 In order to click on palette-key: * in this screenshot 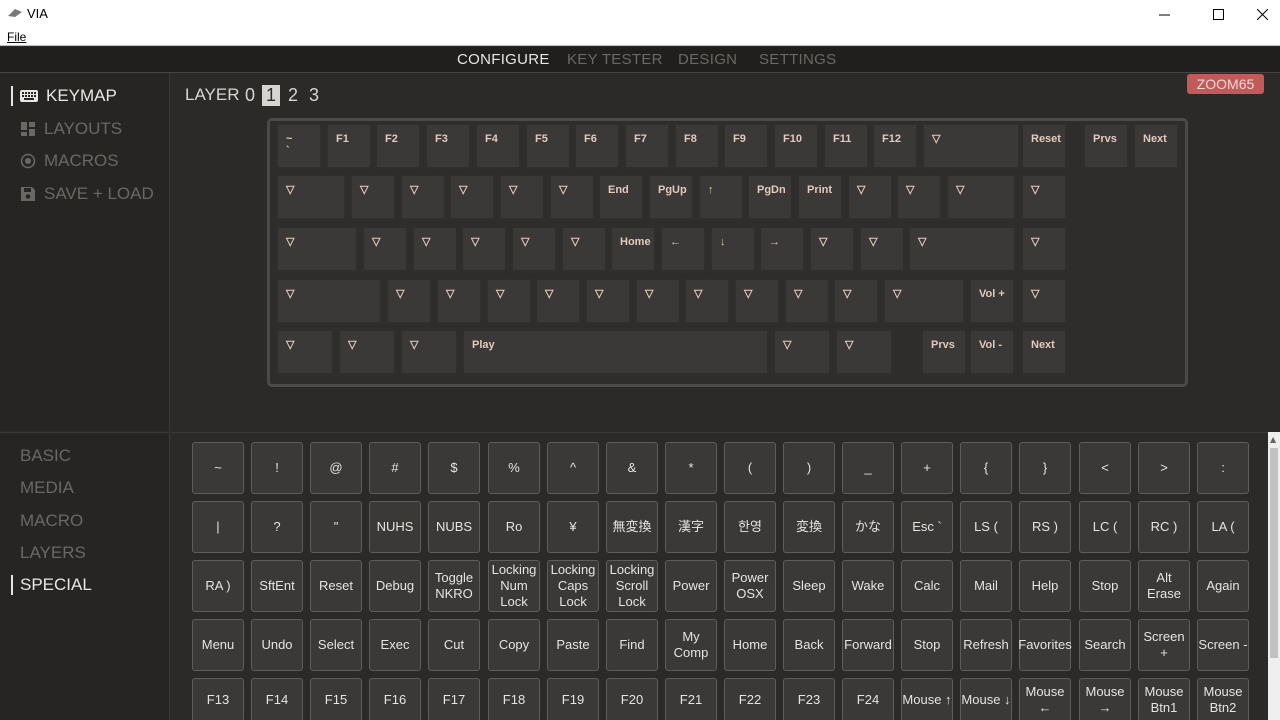, I will do `click(691, 468)`.